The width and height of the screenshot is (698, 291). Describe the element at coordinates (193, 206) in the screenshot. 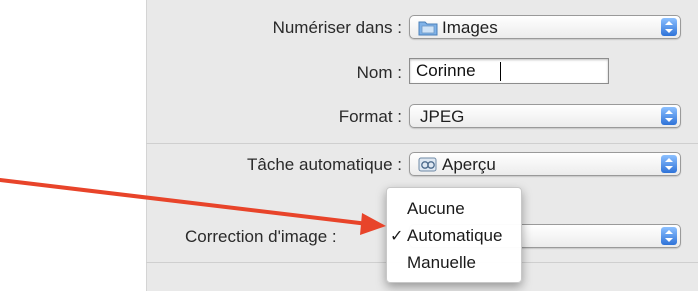

I see `red-arrow-annotation` at that location.